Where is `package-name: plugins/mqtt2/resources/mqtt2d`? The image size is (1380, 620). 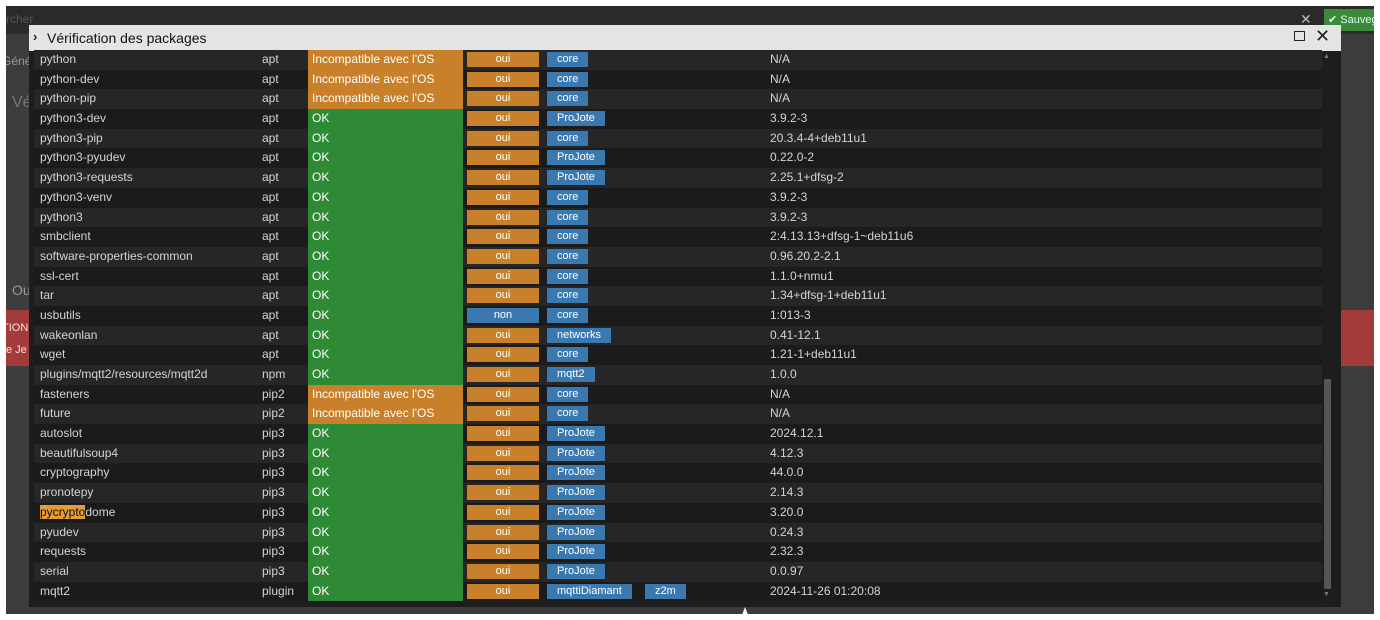 package-name: plugins/mqtt2/resources/mqtt2d is located at coordinates (124, 374).